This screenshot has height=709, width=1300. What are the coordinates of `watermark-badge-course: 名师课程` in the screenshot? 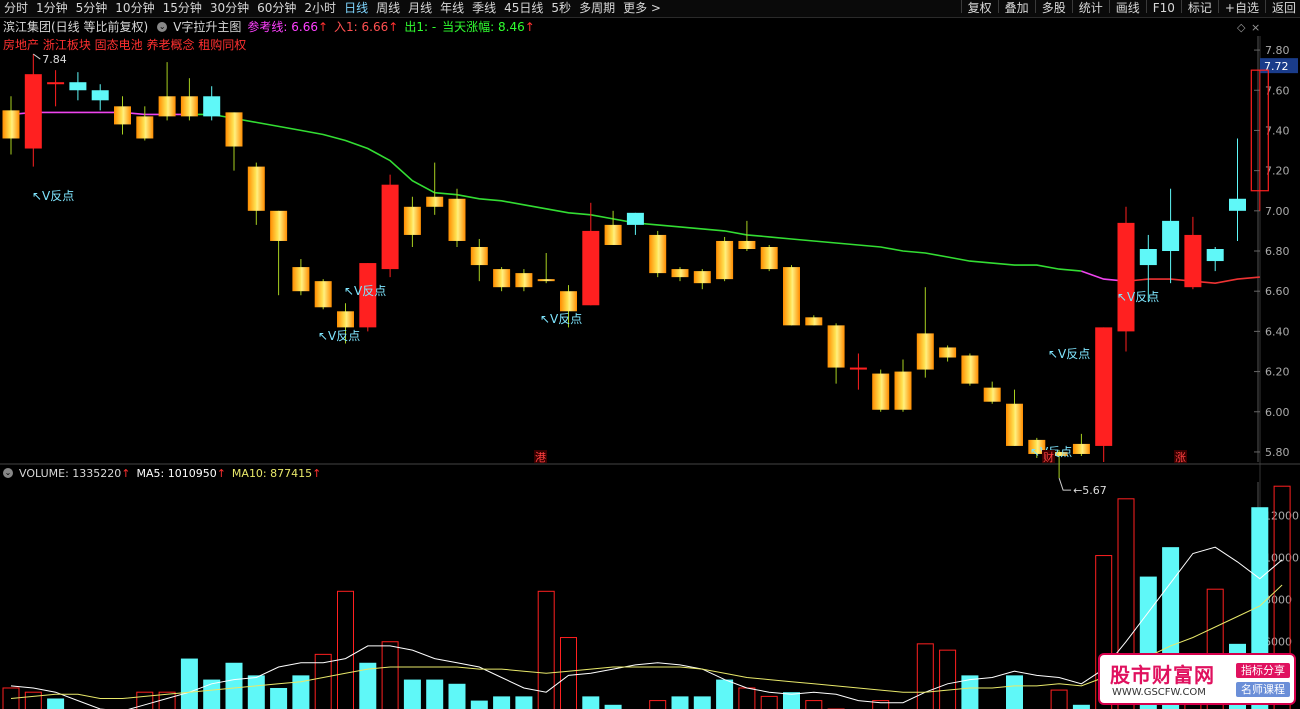 It's located at (1263, 689).